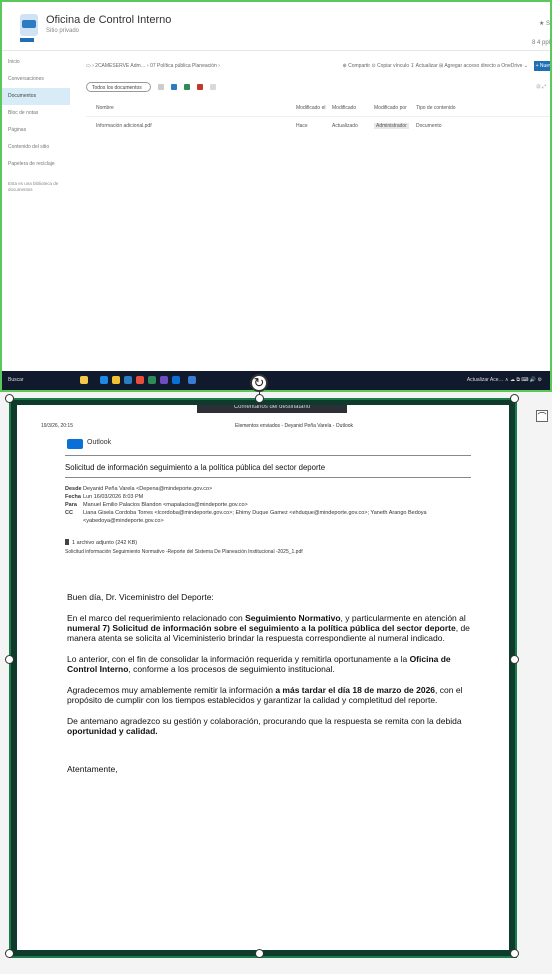  I want to click on start-icon, so click(104, 380).